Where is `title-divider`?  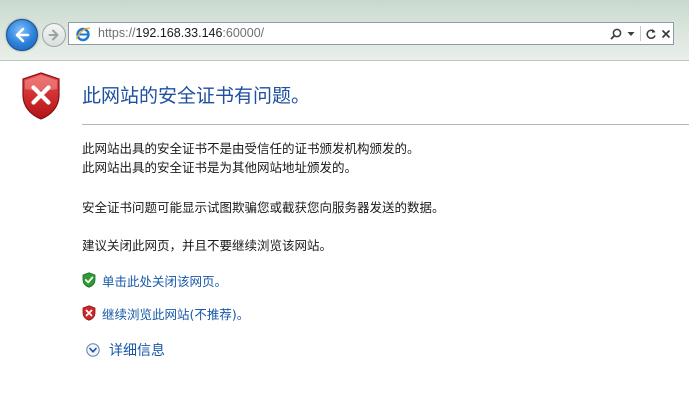 title-divider is located at coordinates (385, 124).